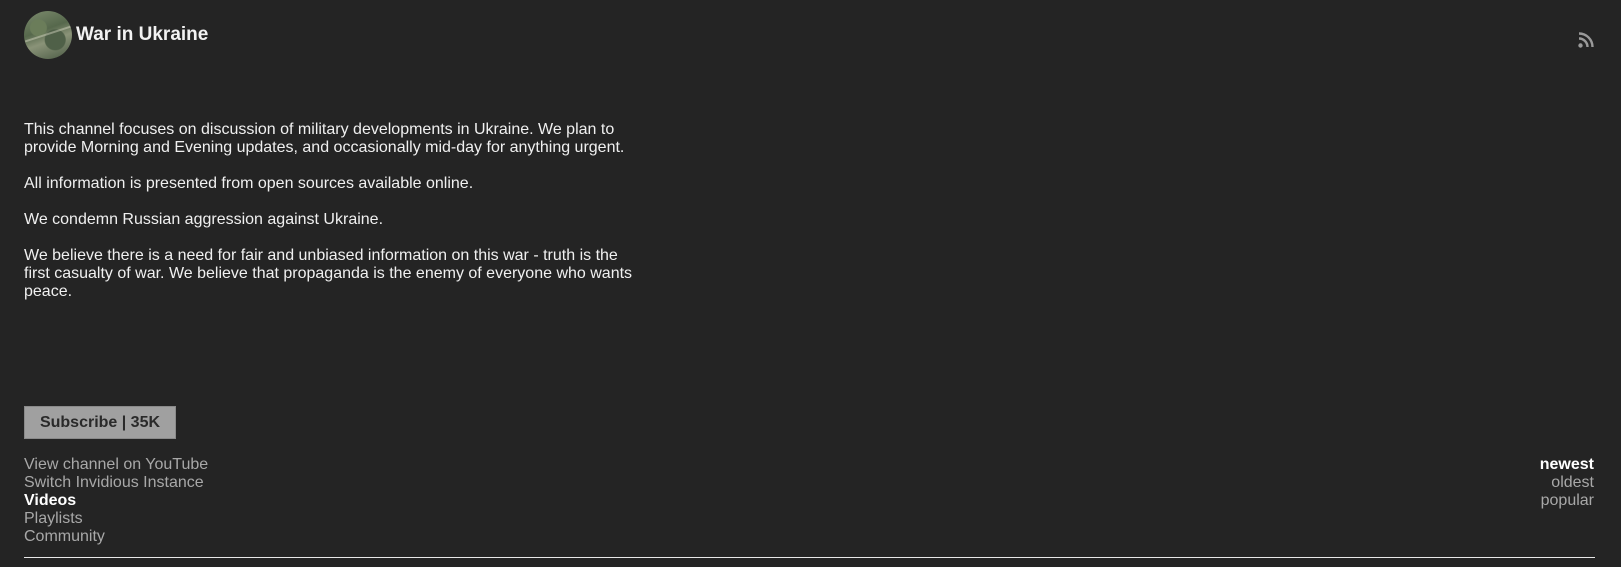 The height and width of the screenshot is (567, 1621). Describe the element at coordinates (1567, 501) in the screenshot. I see `sort-popular: popular` at that location.